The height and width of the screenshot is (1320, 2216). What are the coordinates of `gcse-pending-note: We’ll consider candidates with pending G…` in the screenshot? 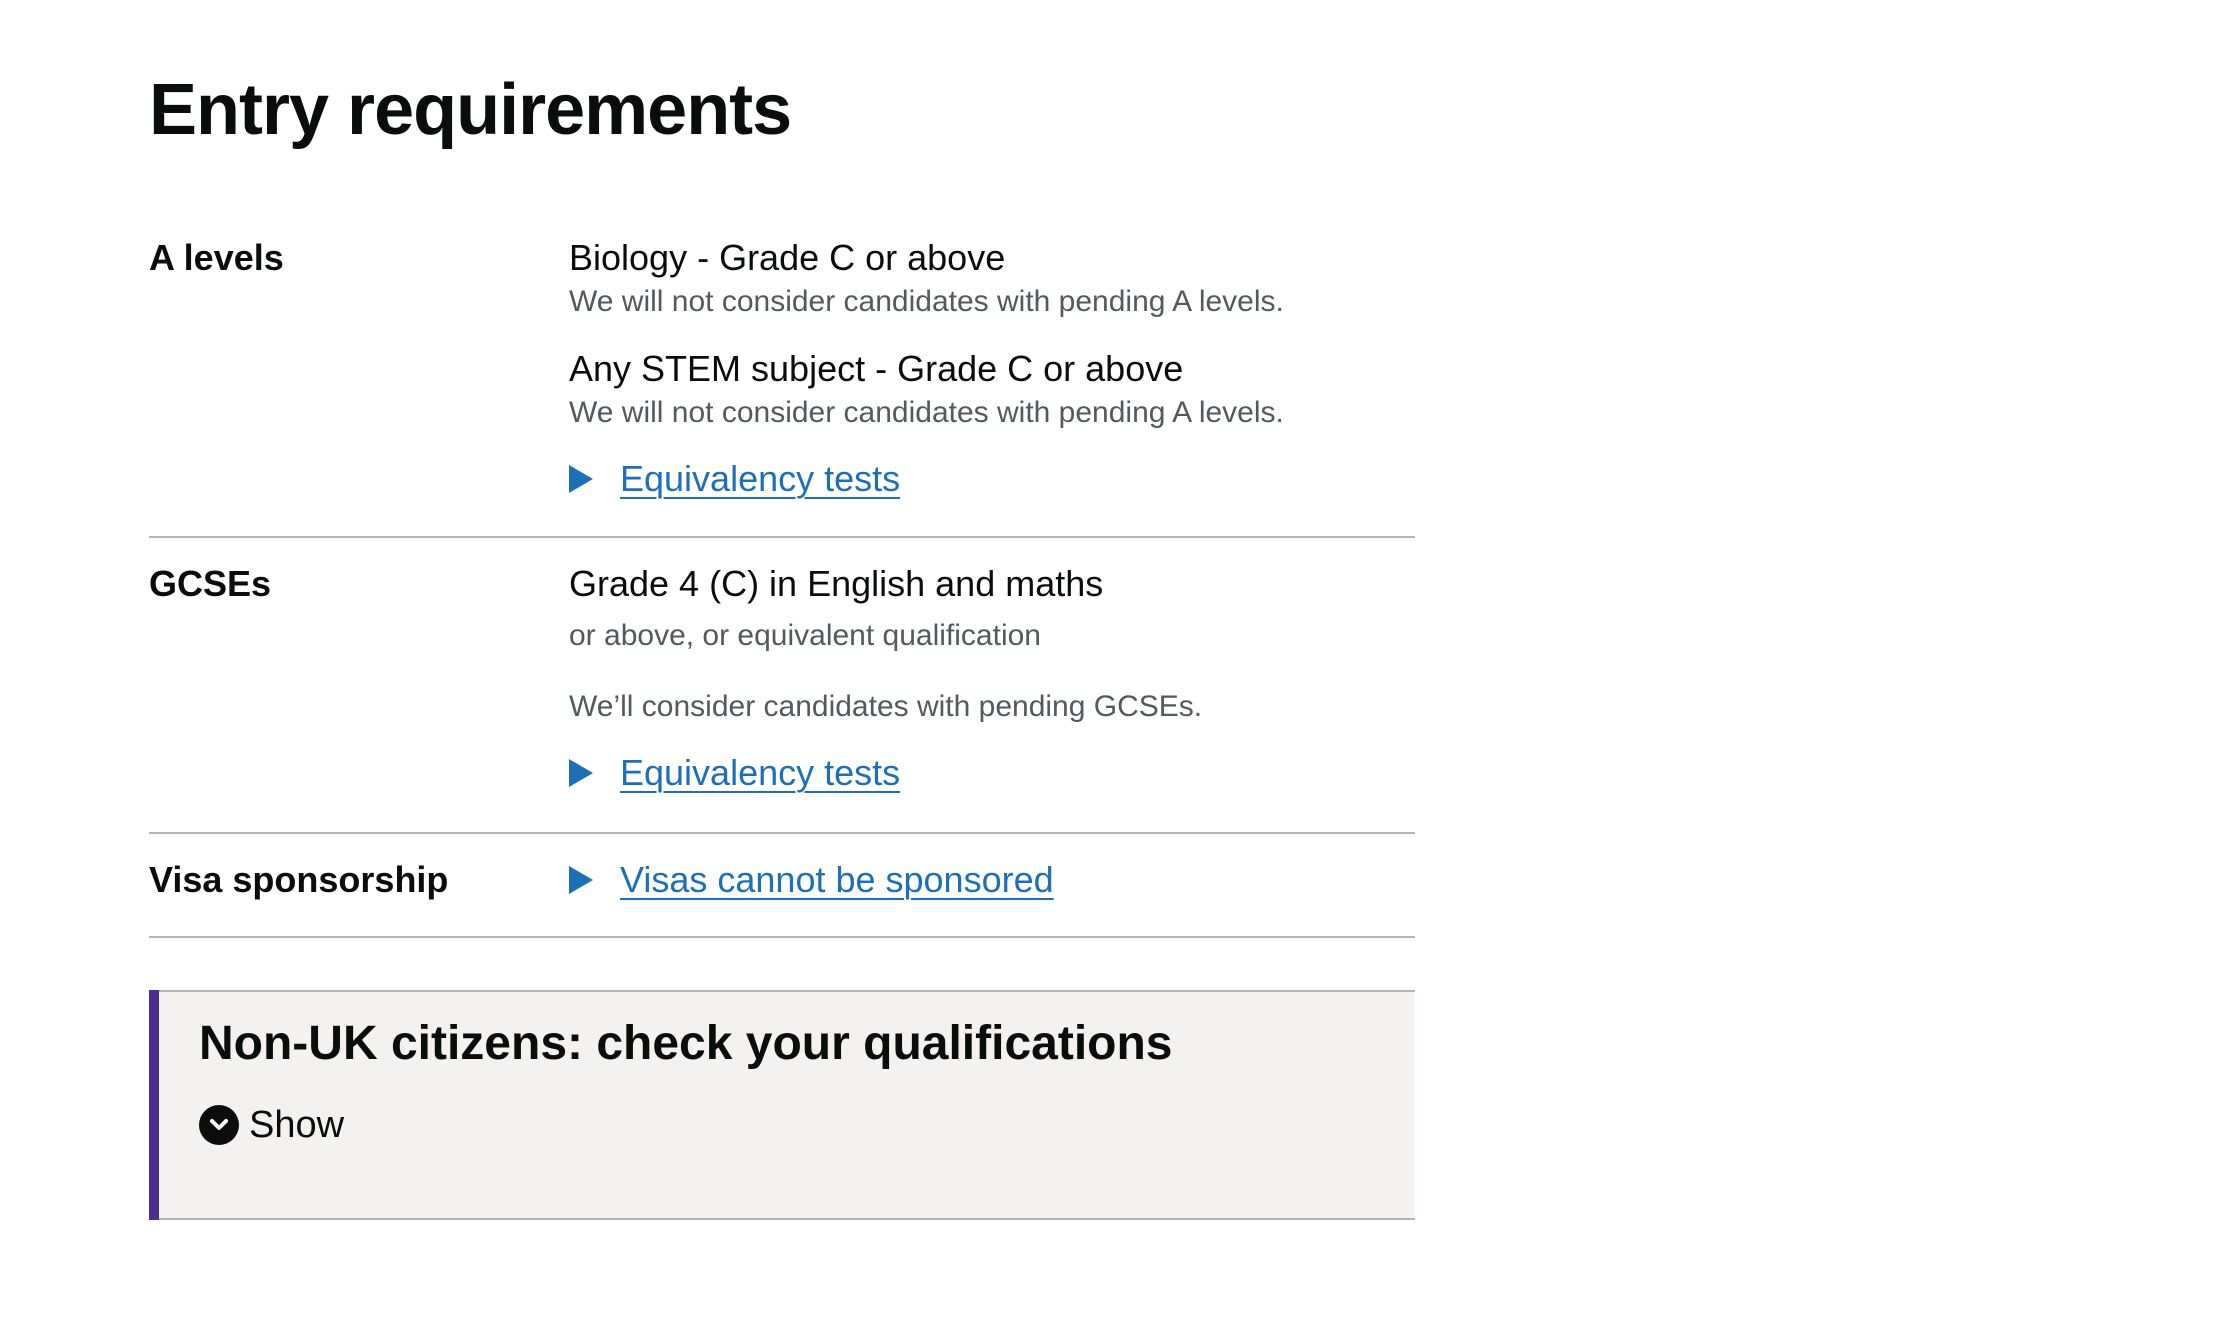 It's located at (886, 706).